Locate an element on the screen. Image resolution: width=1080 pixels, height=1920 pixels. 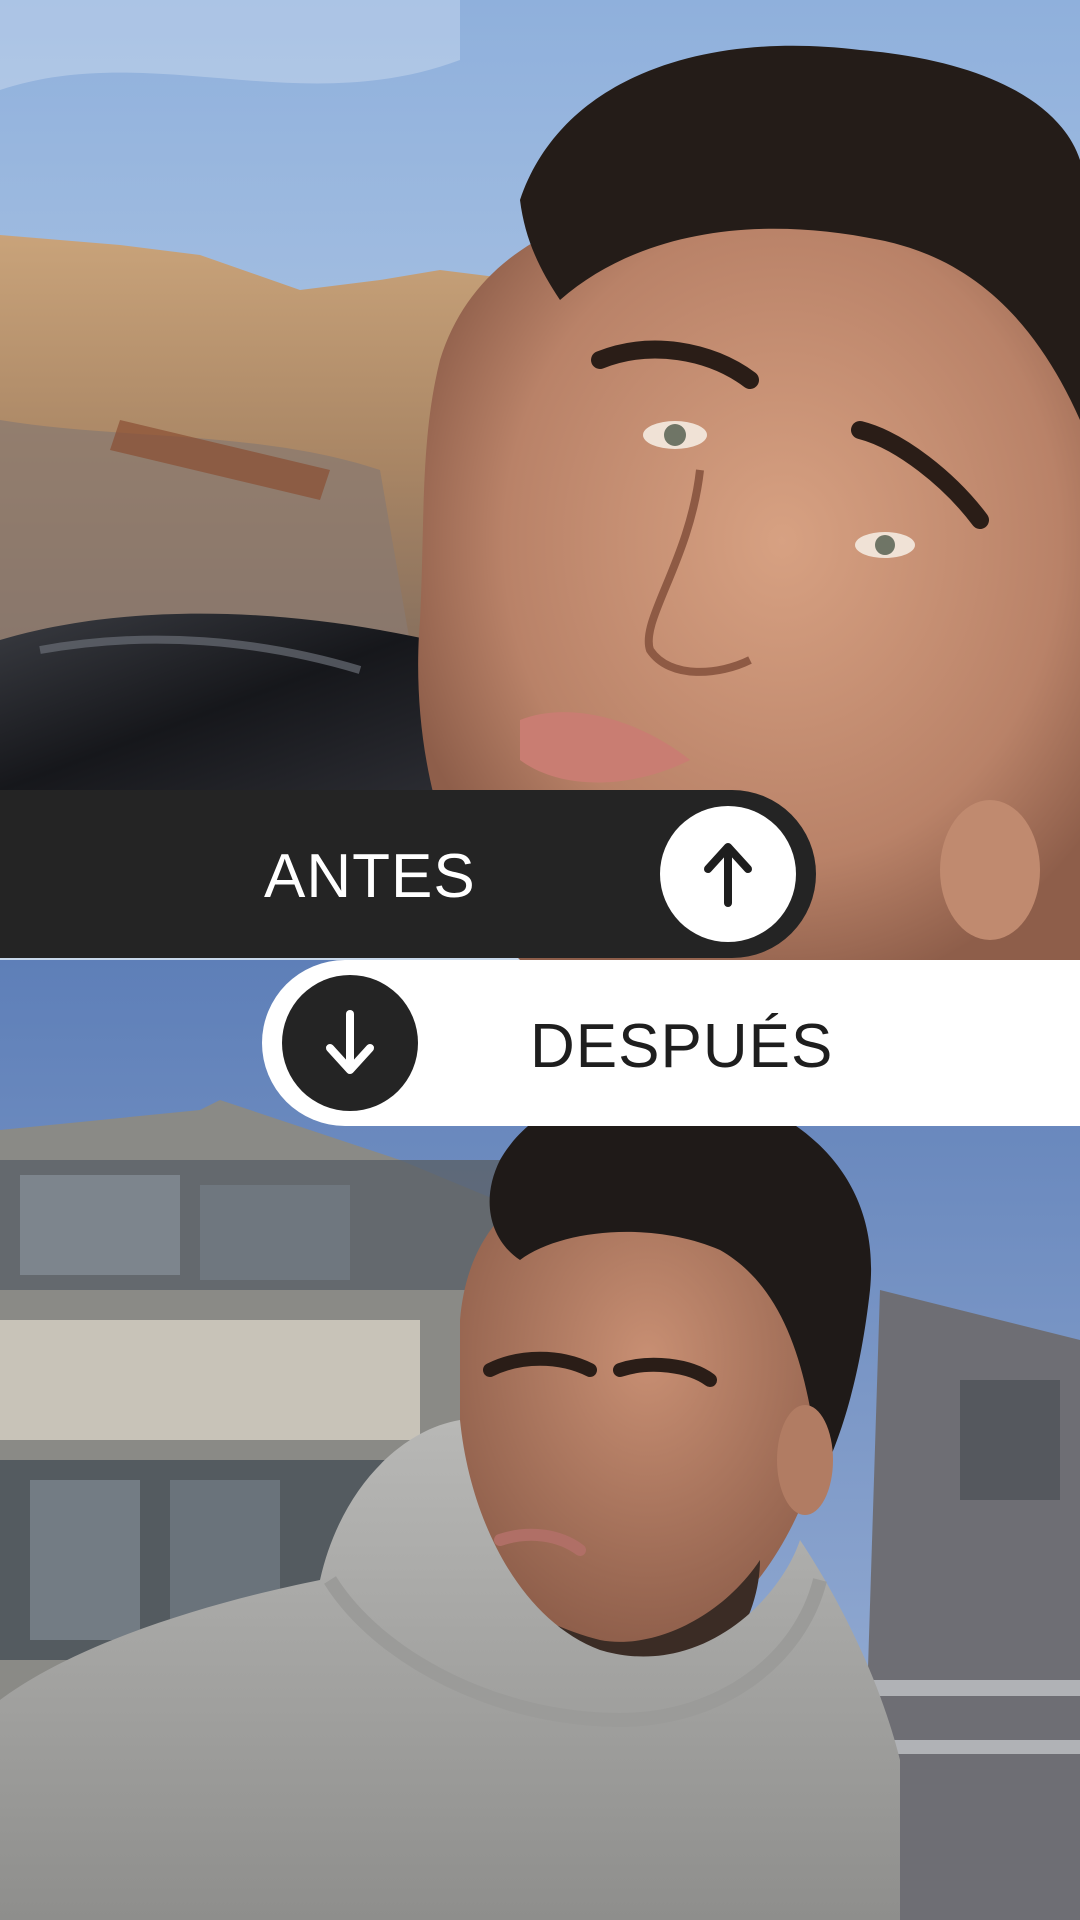
arrow-up-icon is located at coordinates (728, 875).